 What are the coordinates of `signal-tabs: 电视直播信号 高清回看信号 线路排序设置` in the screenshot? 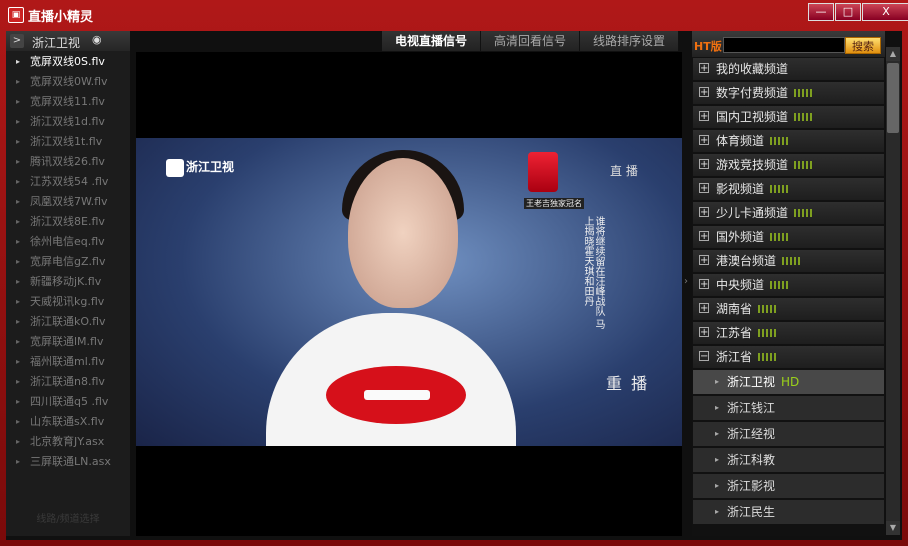 It's located at (531, 41).